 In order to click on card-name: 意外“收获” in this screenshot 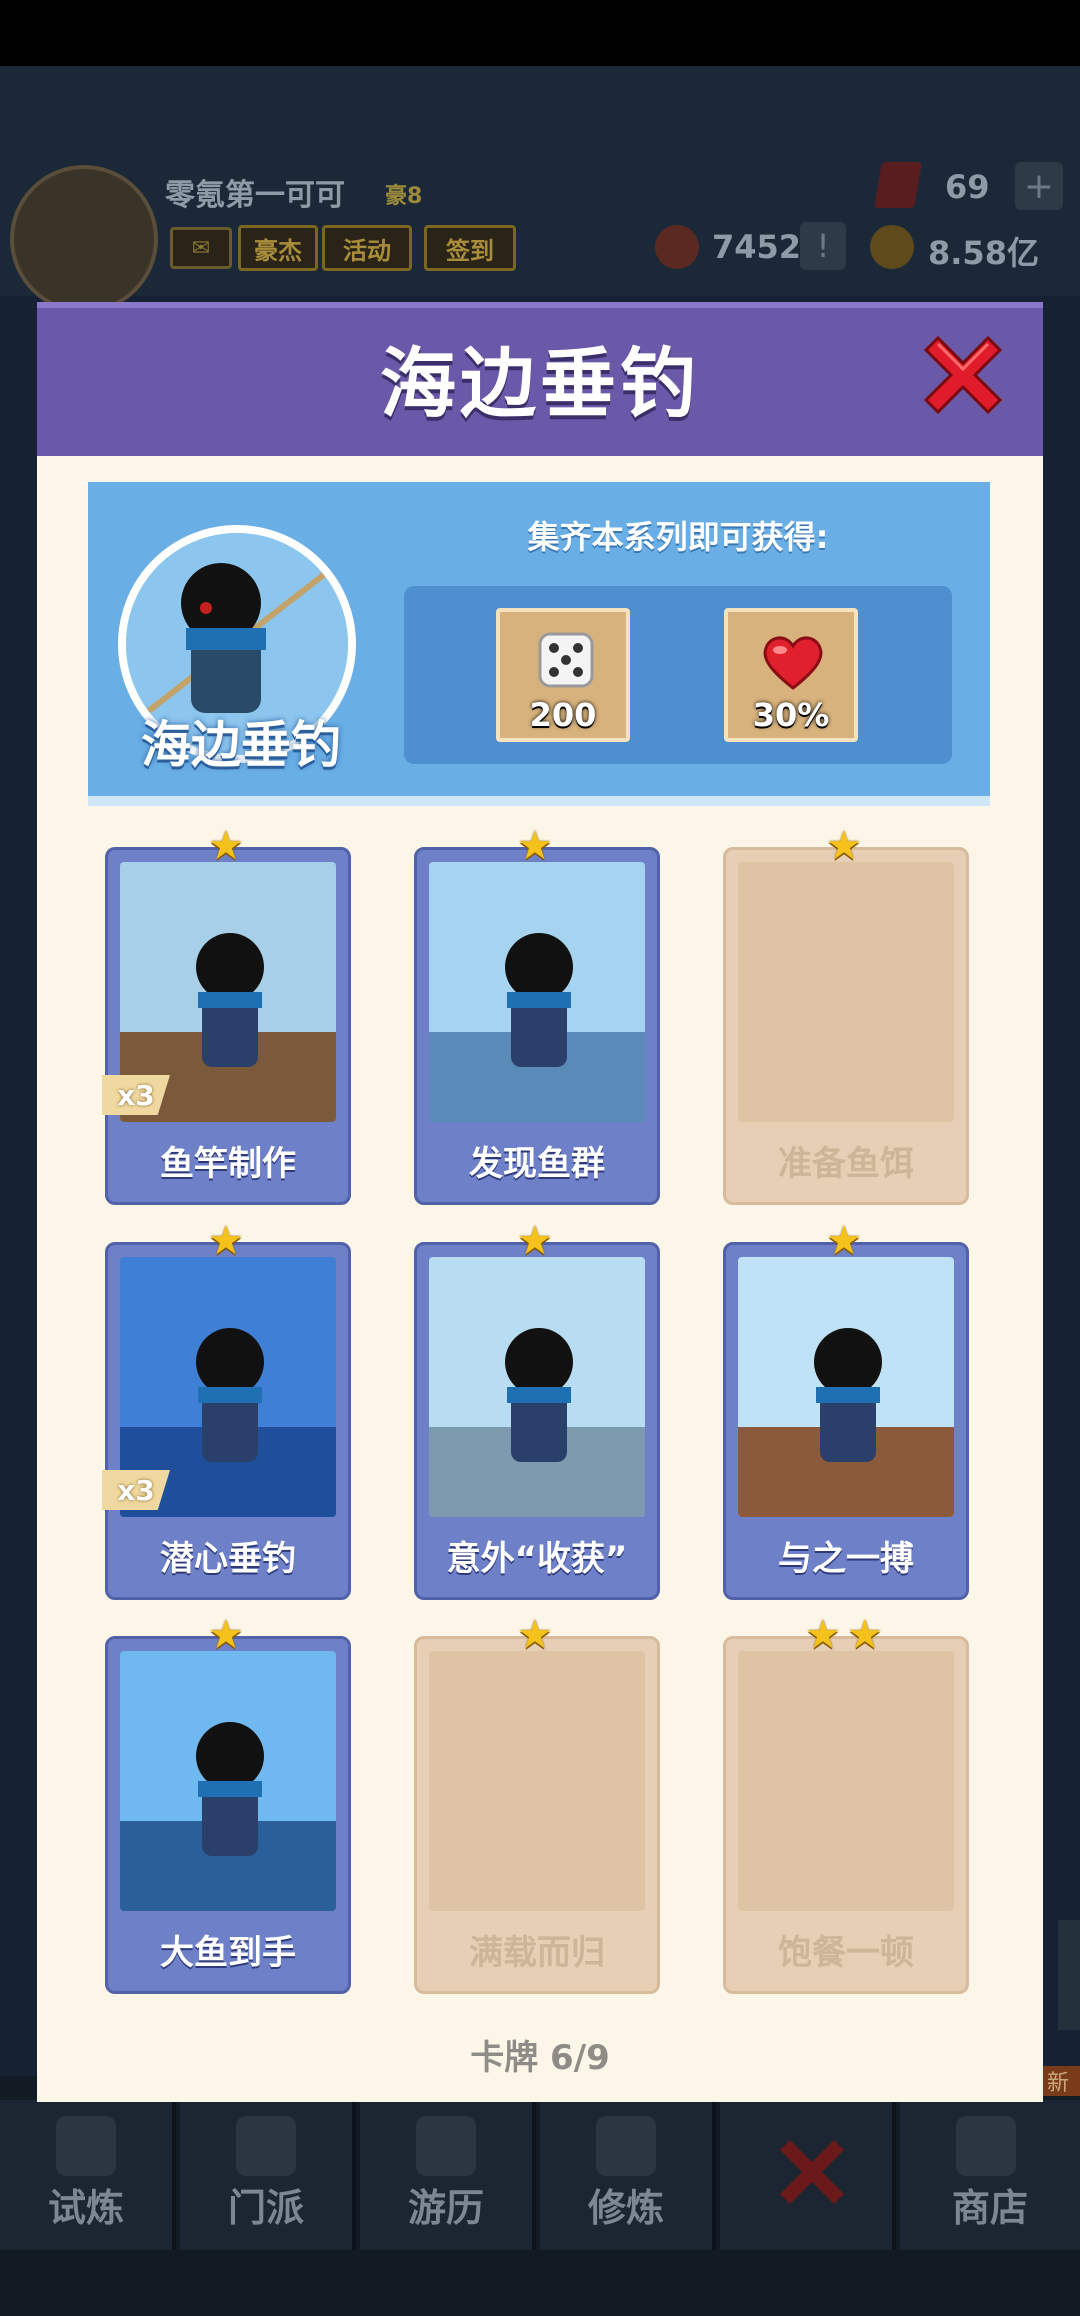, I will do `click(537, 1559)`.